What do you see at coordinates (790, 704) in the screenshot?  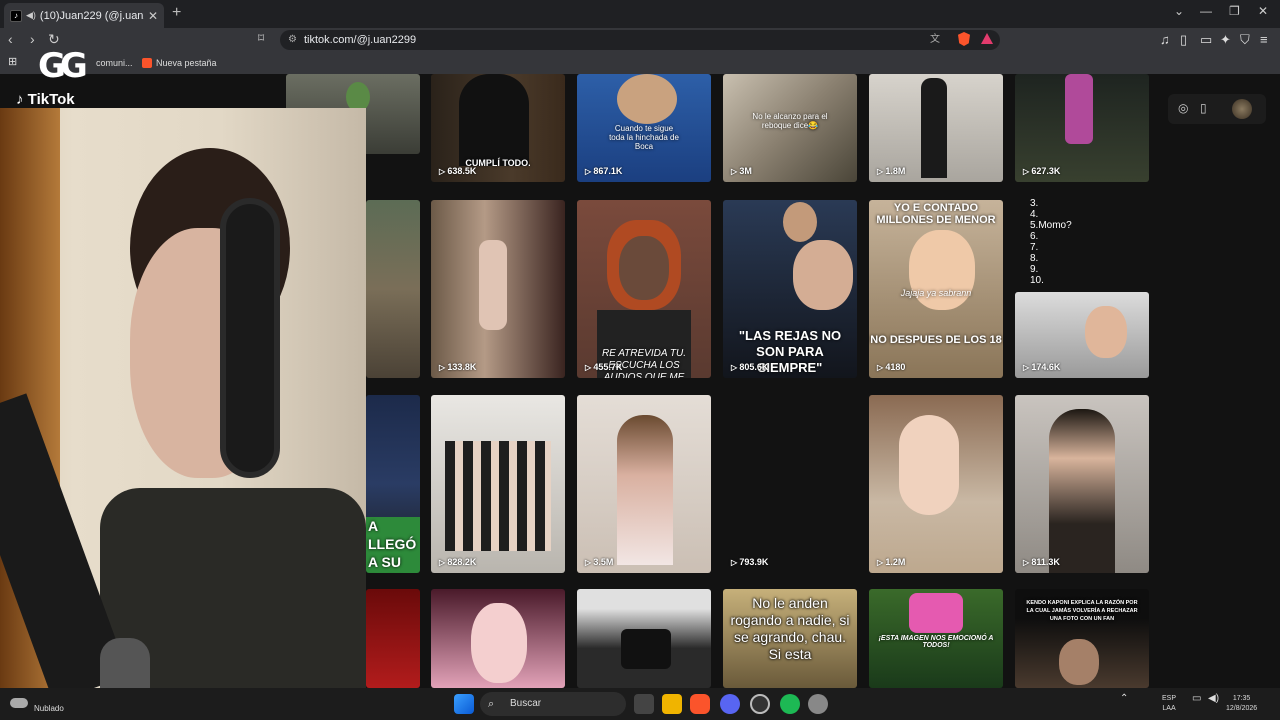 I see `spotify-icon` at bounding box center [790, 704].